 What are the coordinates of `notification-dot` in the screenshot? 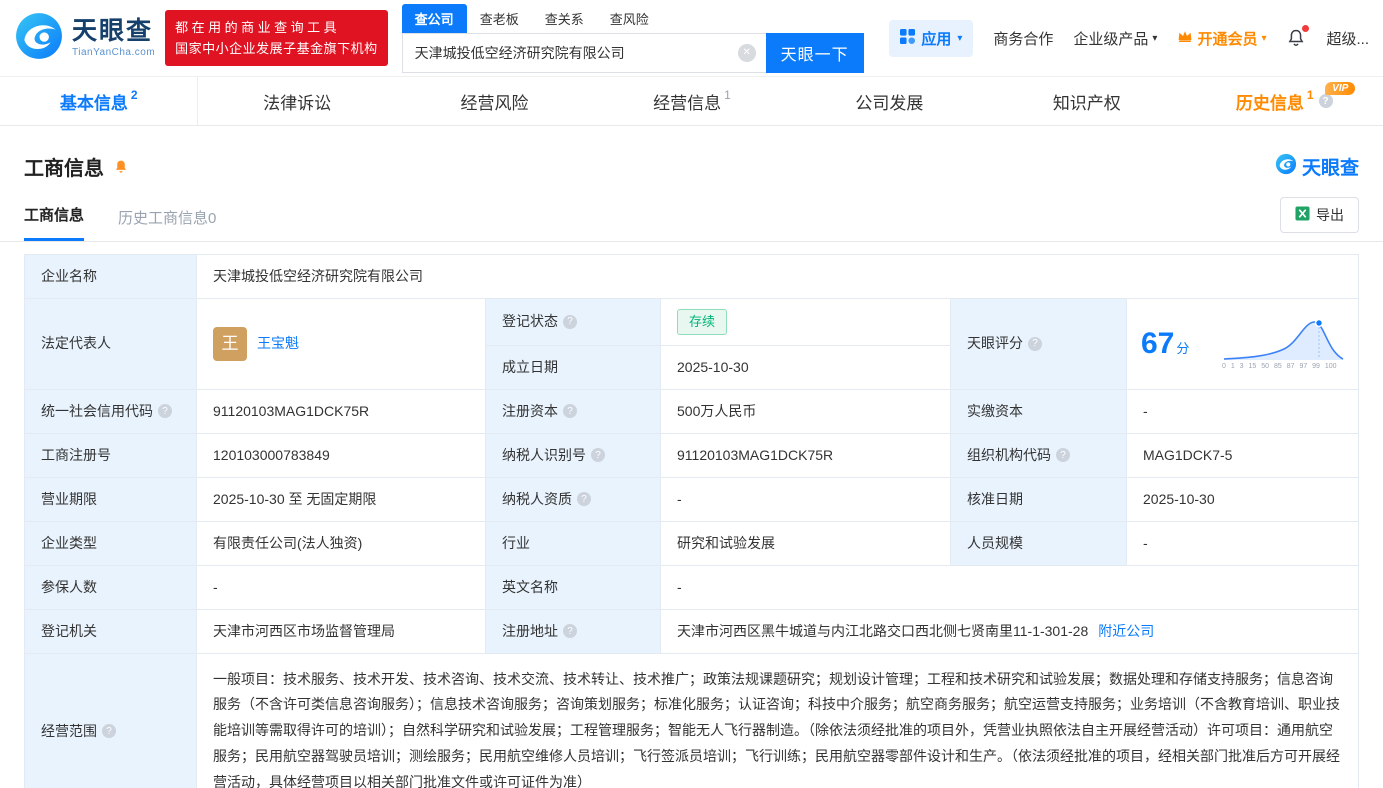 It's located at (1306, 28).